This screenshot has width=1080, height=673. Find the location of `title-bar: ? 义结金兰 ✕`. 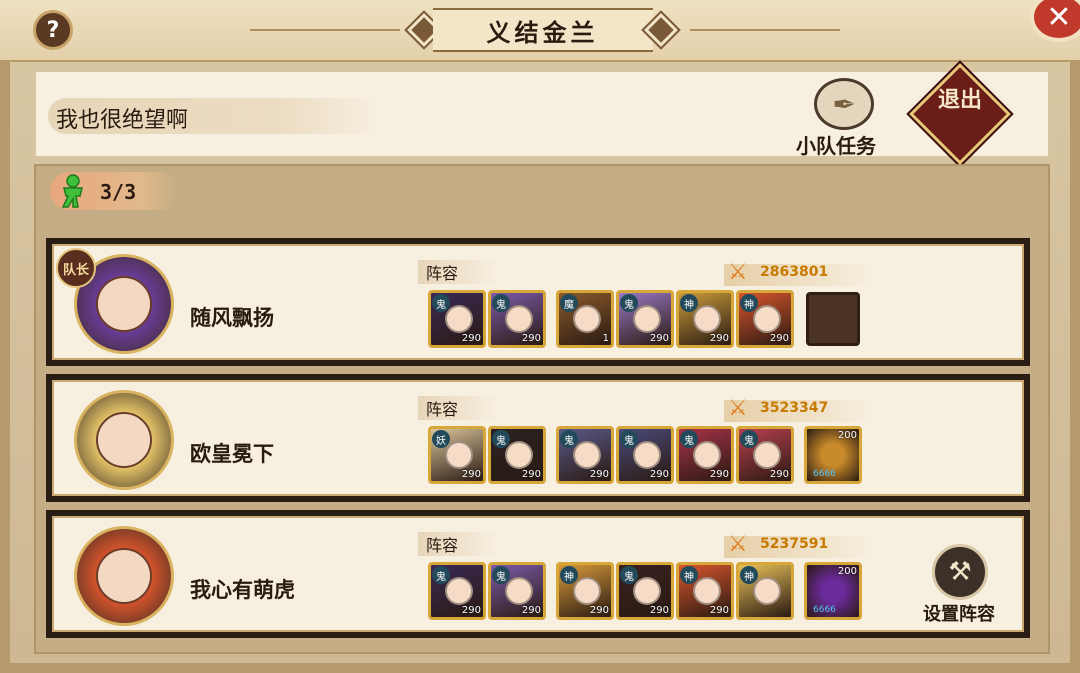

title-bar: ? 义结金兰 ✕ is located at coordinates (540, 31).